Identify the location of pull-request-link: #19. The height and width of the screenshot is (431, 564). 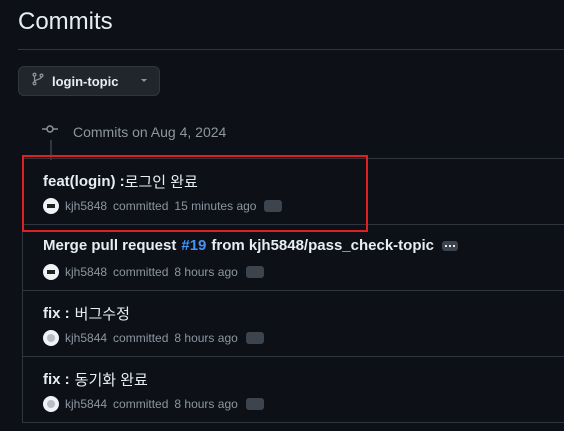
(193, 245).